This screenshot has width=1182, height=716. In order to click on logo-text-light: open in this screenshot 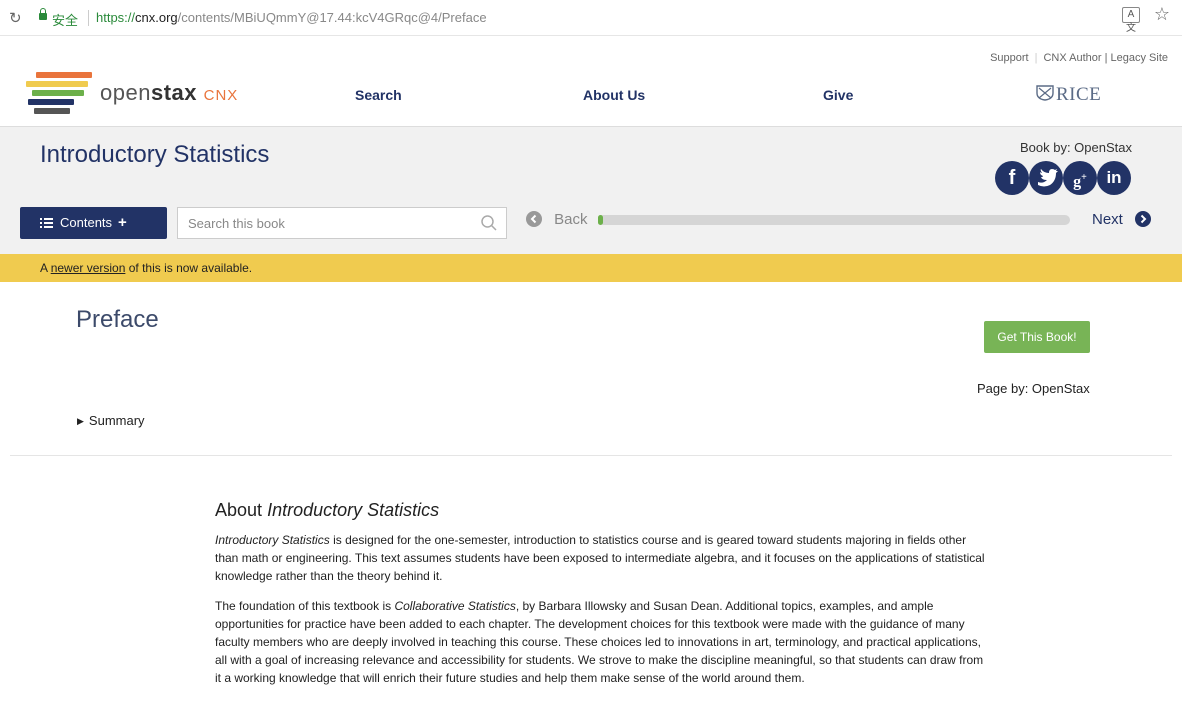, I will do `click(125, 92)`.